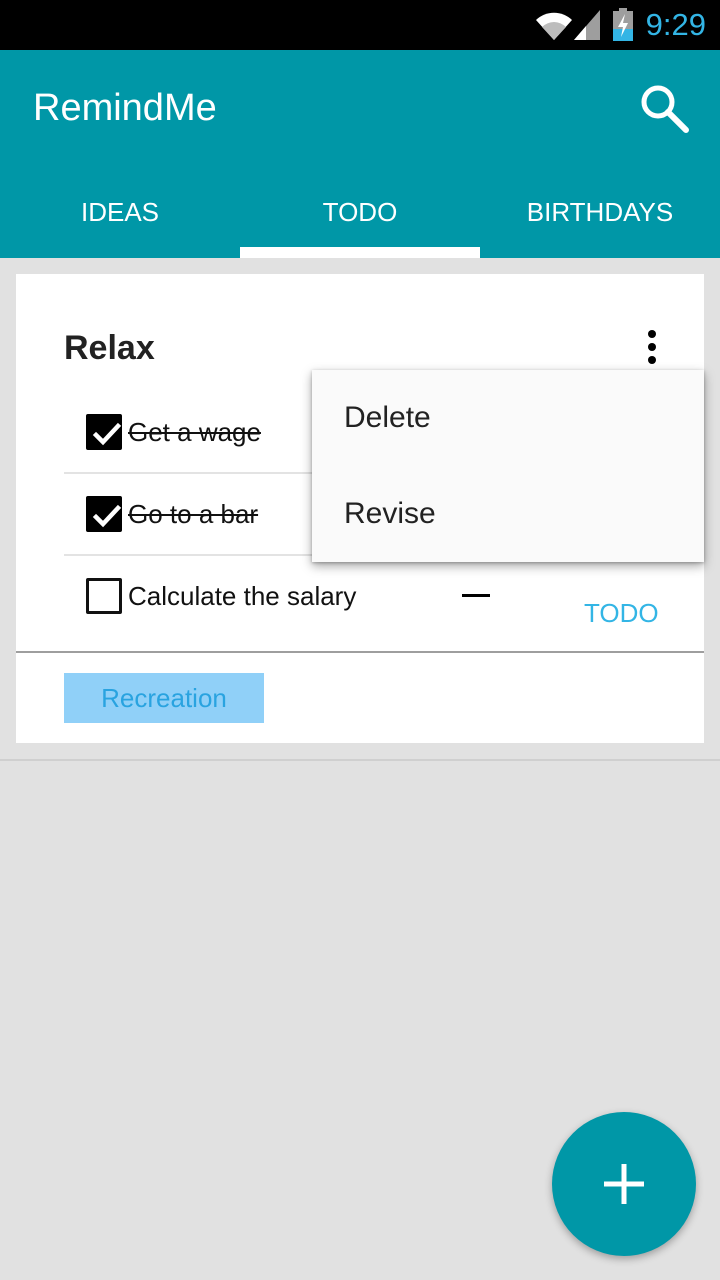 The image size is (720, 1280). What do you see at coordinates (125, 108) in the screenshot?
I see `app-title: RemindMe` at bounding box center [125, 108].